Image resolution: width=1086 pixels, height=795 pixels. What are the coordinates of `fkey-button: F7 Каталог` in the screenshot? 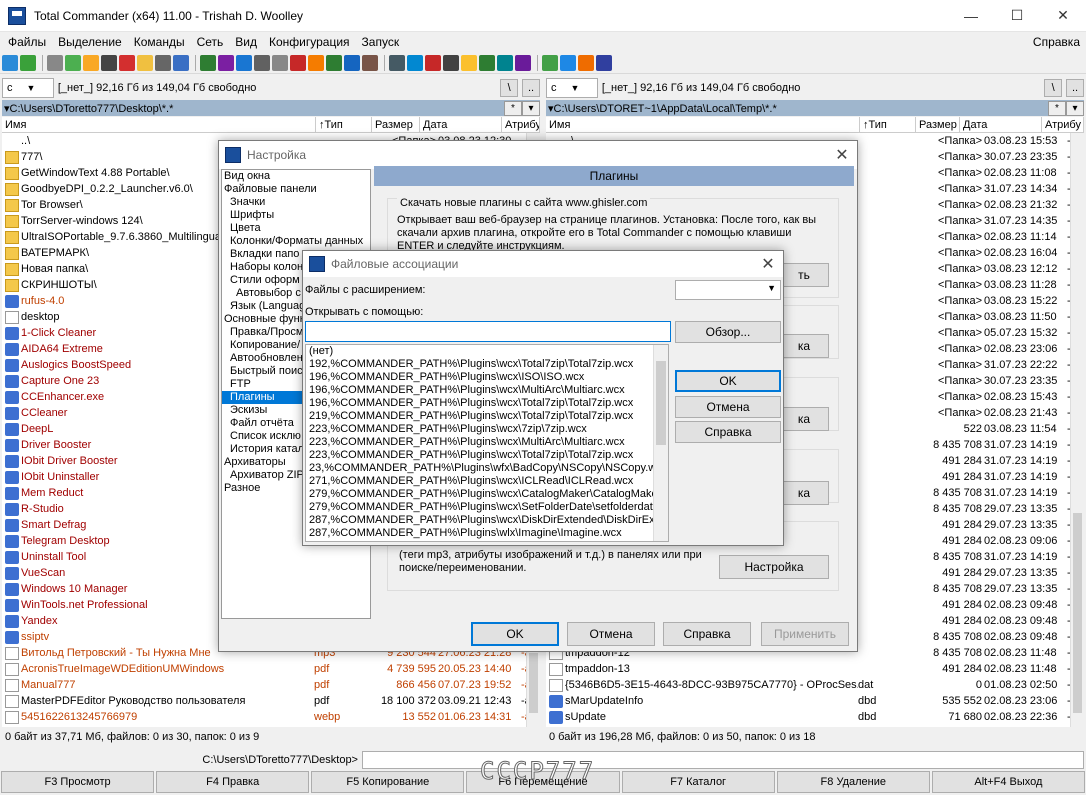 It's located at (698, 782).